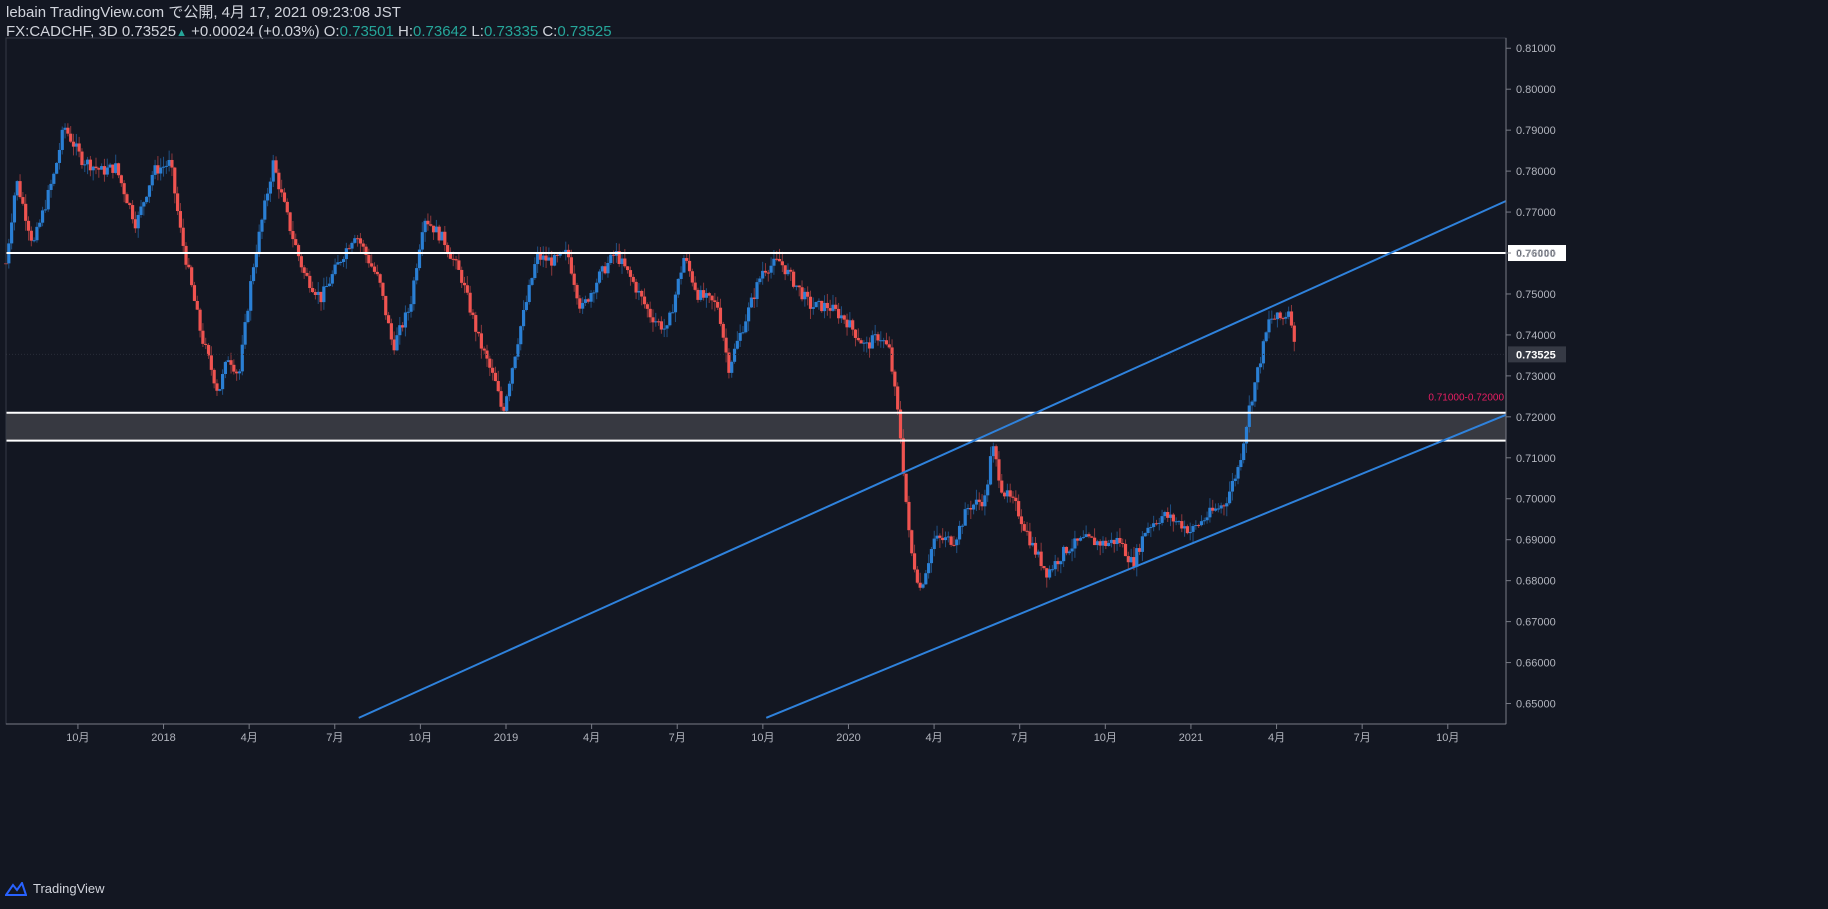 This screenshot has height=909, width=1828. Describe the element at coordinates (1536, 459) in the screenshot. I see `y-tick-label: 0.71000` at that location.